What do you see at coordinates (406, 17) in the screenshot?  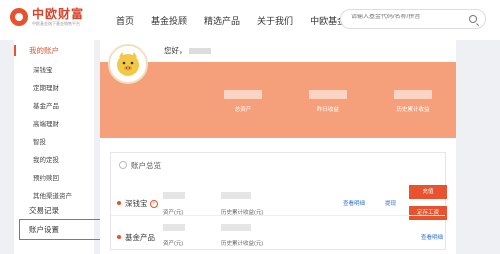 I see `search-input` at bounding box center [406, 17].